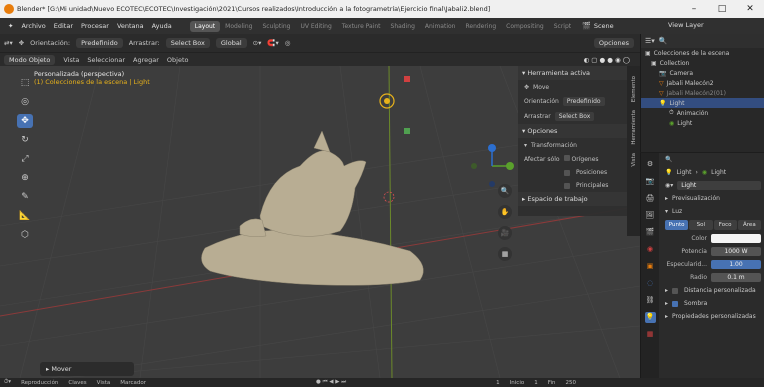 The width and height of the screenshot is (764, 387). What do you see at coordinates (33, 26) in the screenshot?
I see `menu-archivo: Archivo` at bounding box center [33, 26].